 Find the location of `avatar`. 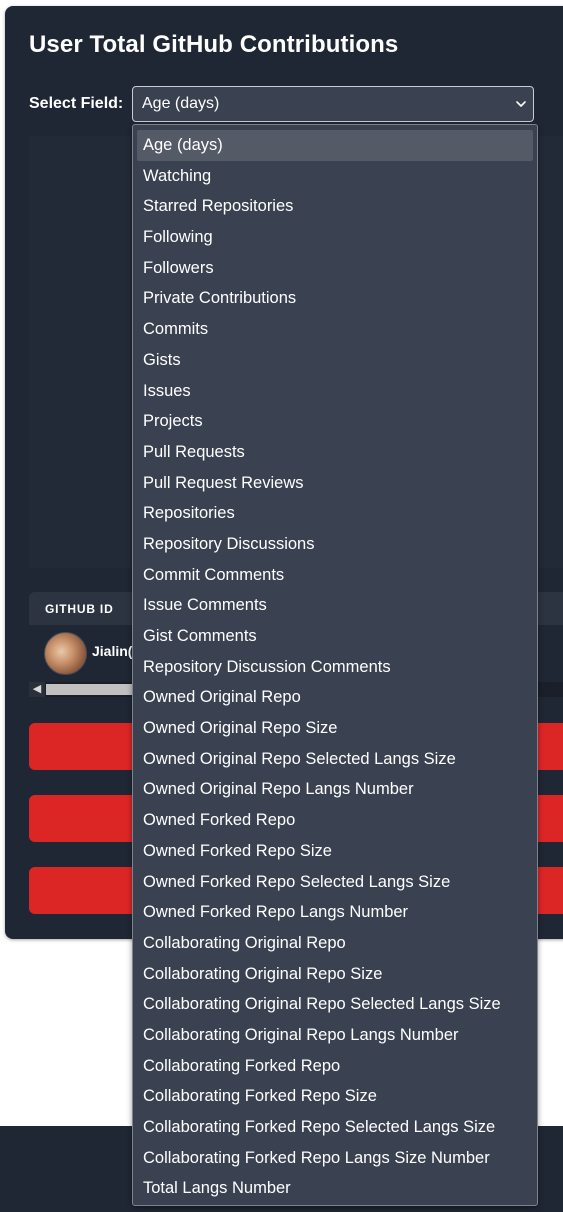

avatar is located at coordinates (65, 653).